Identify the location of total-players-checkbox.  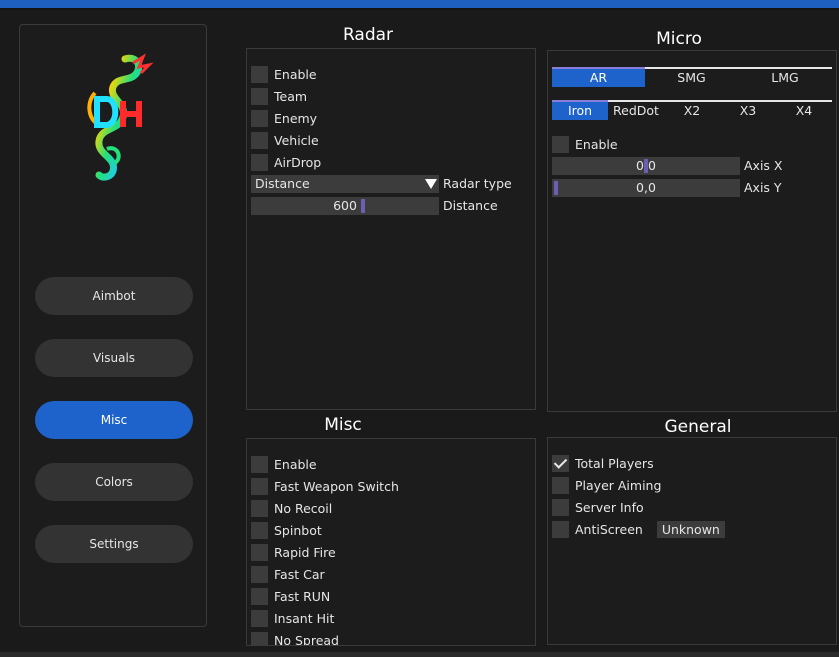
(560, 463).